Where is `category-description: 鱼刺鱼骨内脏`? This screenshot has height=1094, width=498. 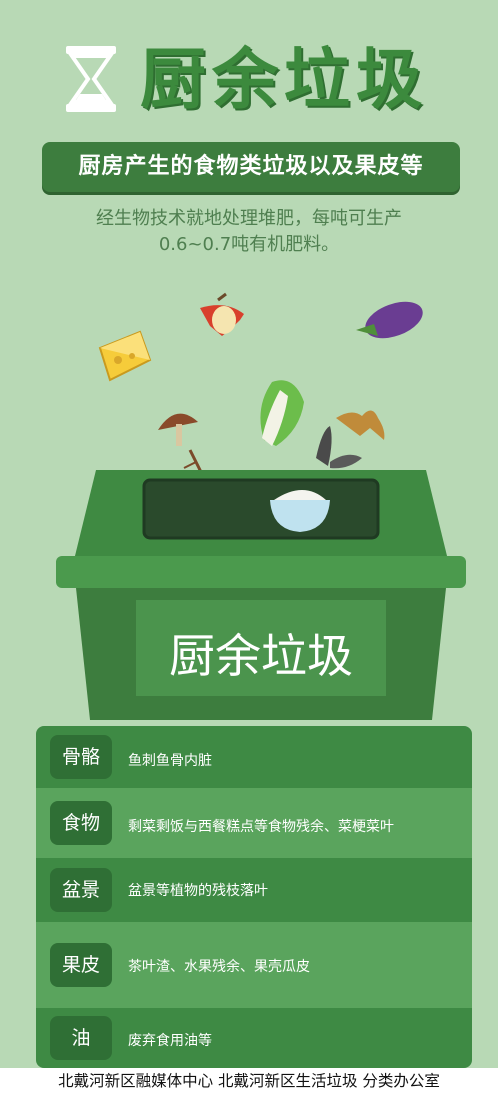 category-description: 鱼刺鱼骨内脏 is located at coordinates (170, 761).